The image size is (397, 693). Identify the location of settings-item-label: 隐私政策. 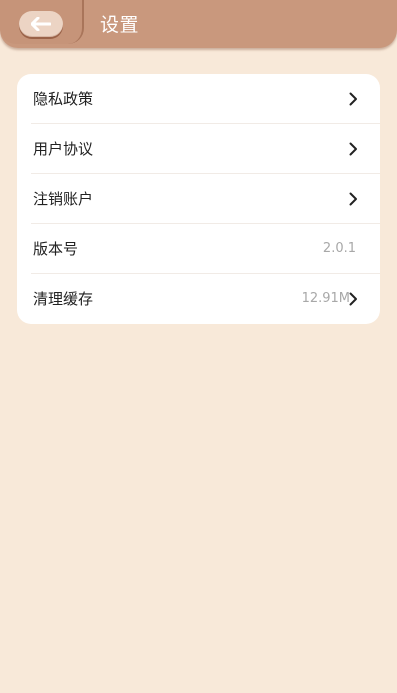
(63, 99).